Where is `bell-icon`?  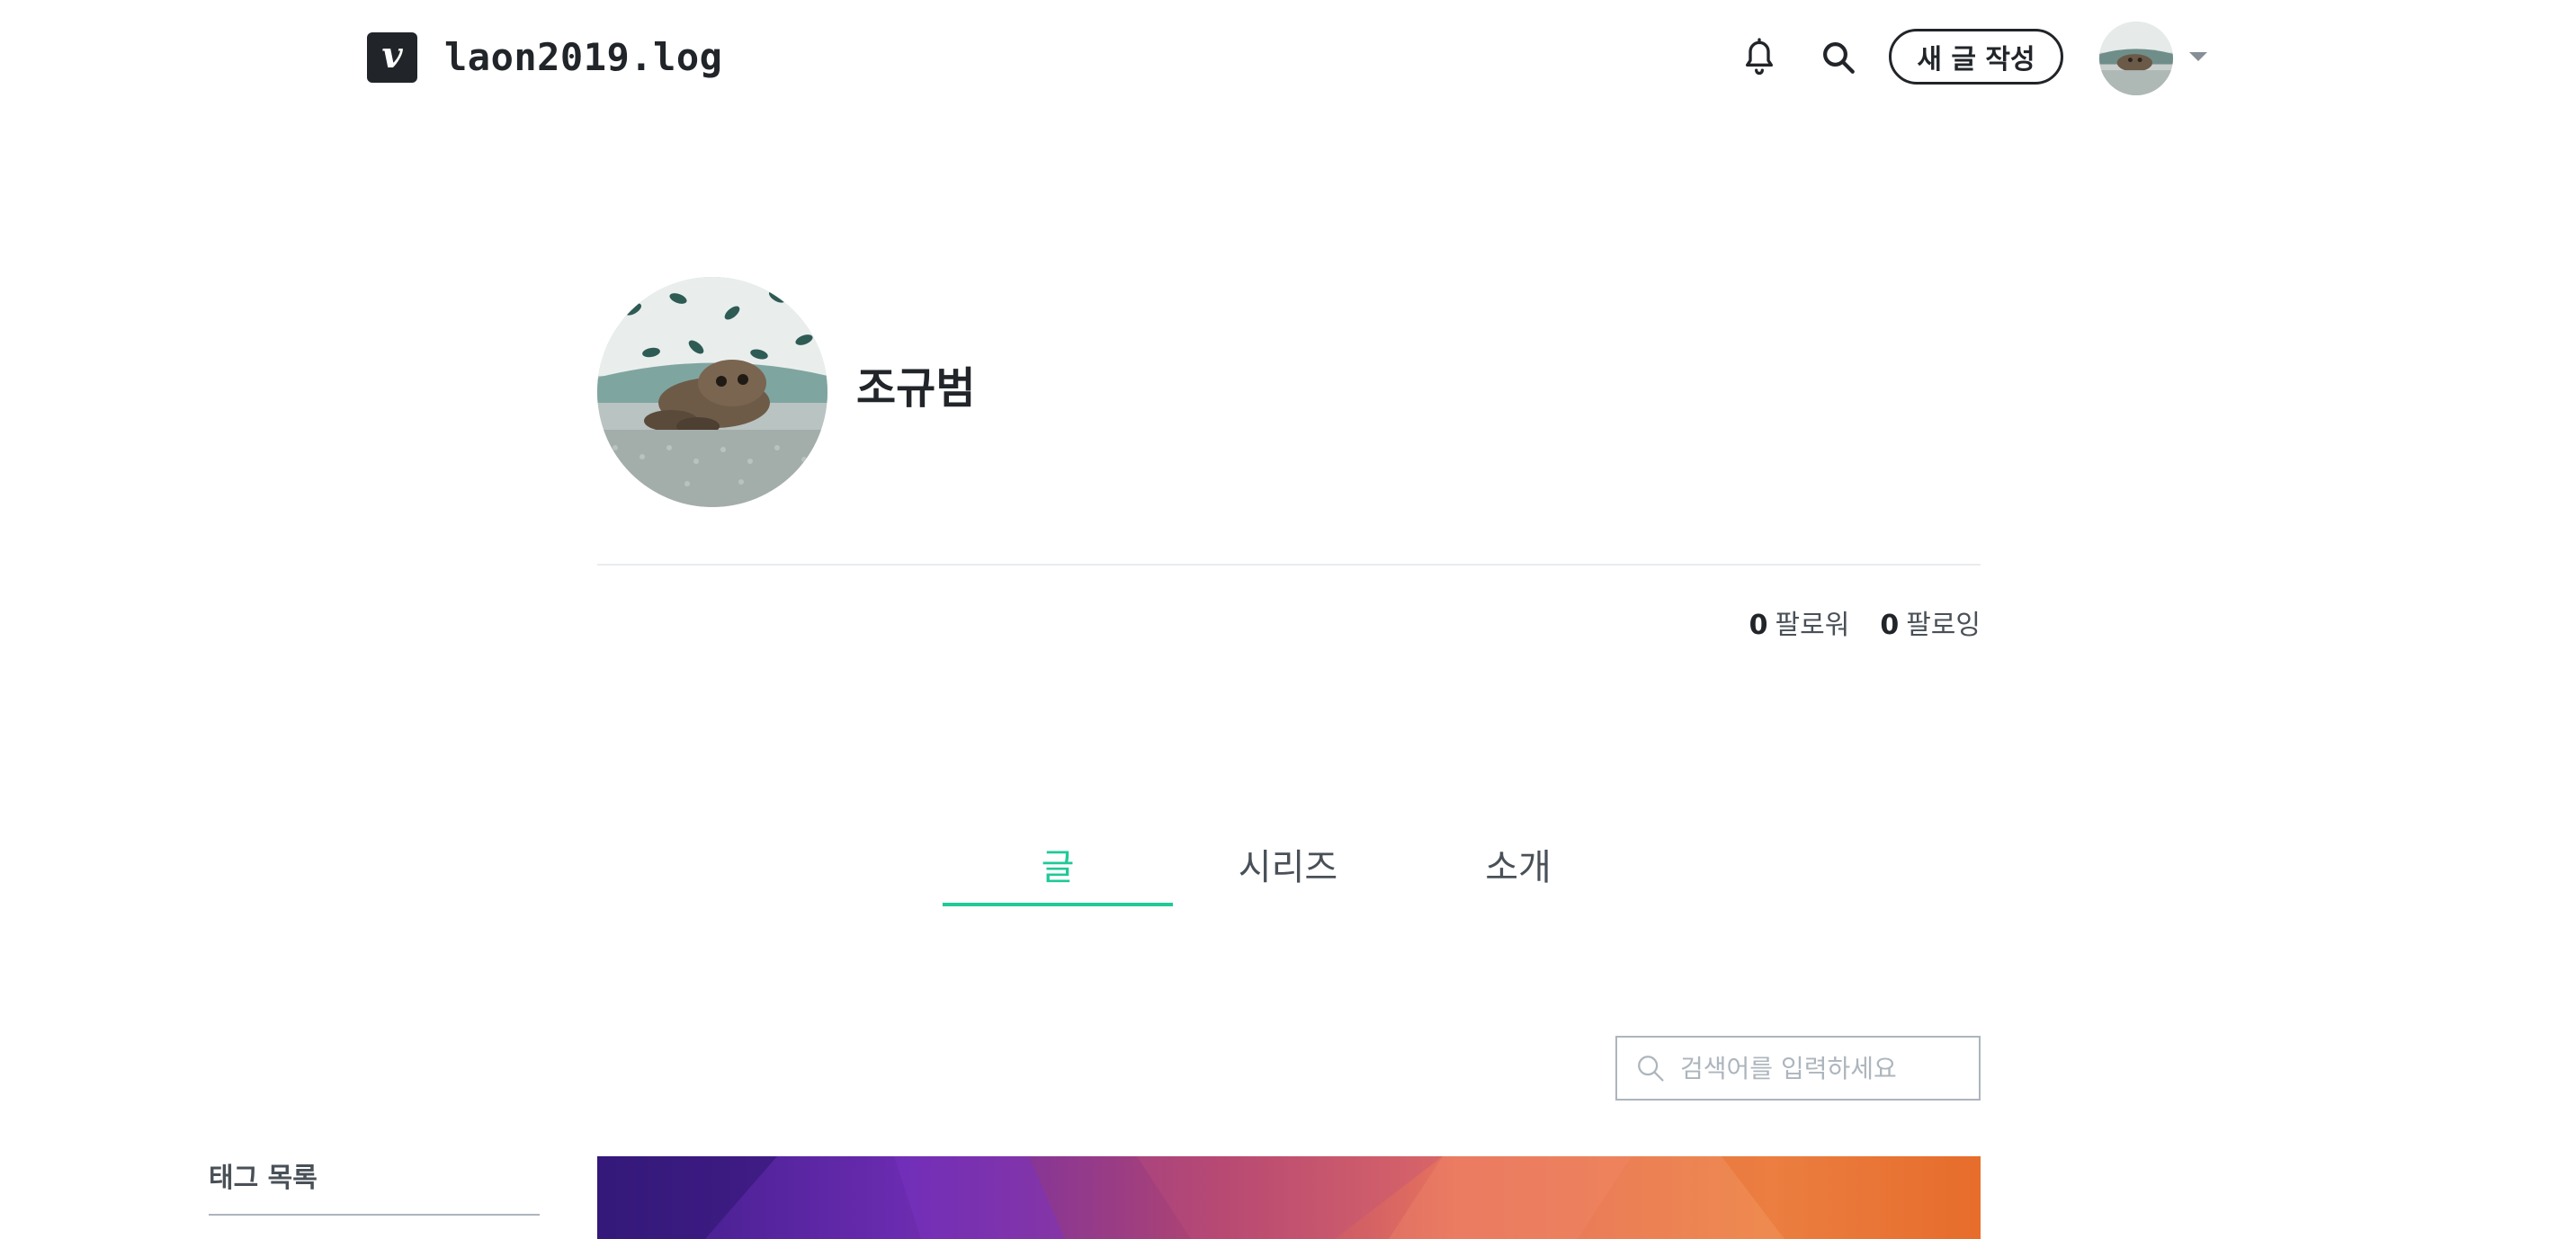 bell-icon is located at coordinates (1759, 57).